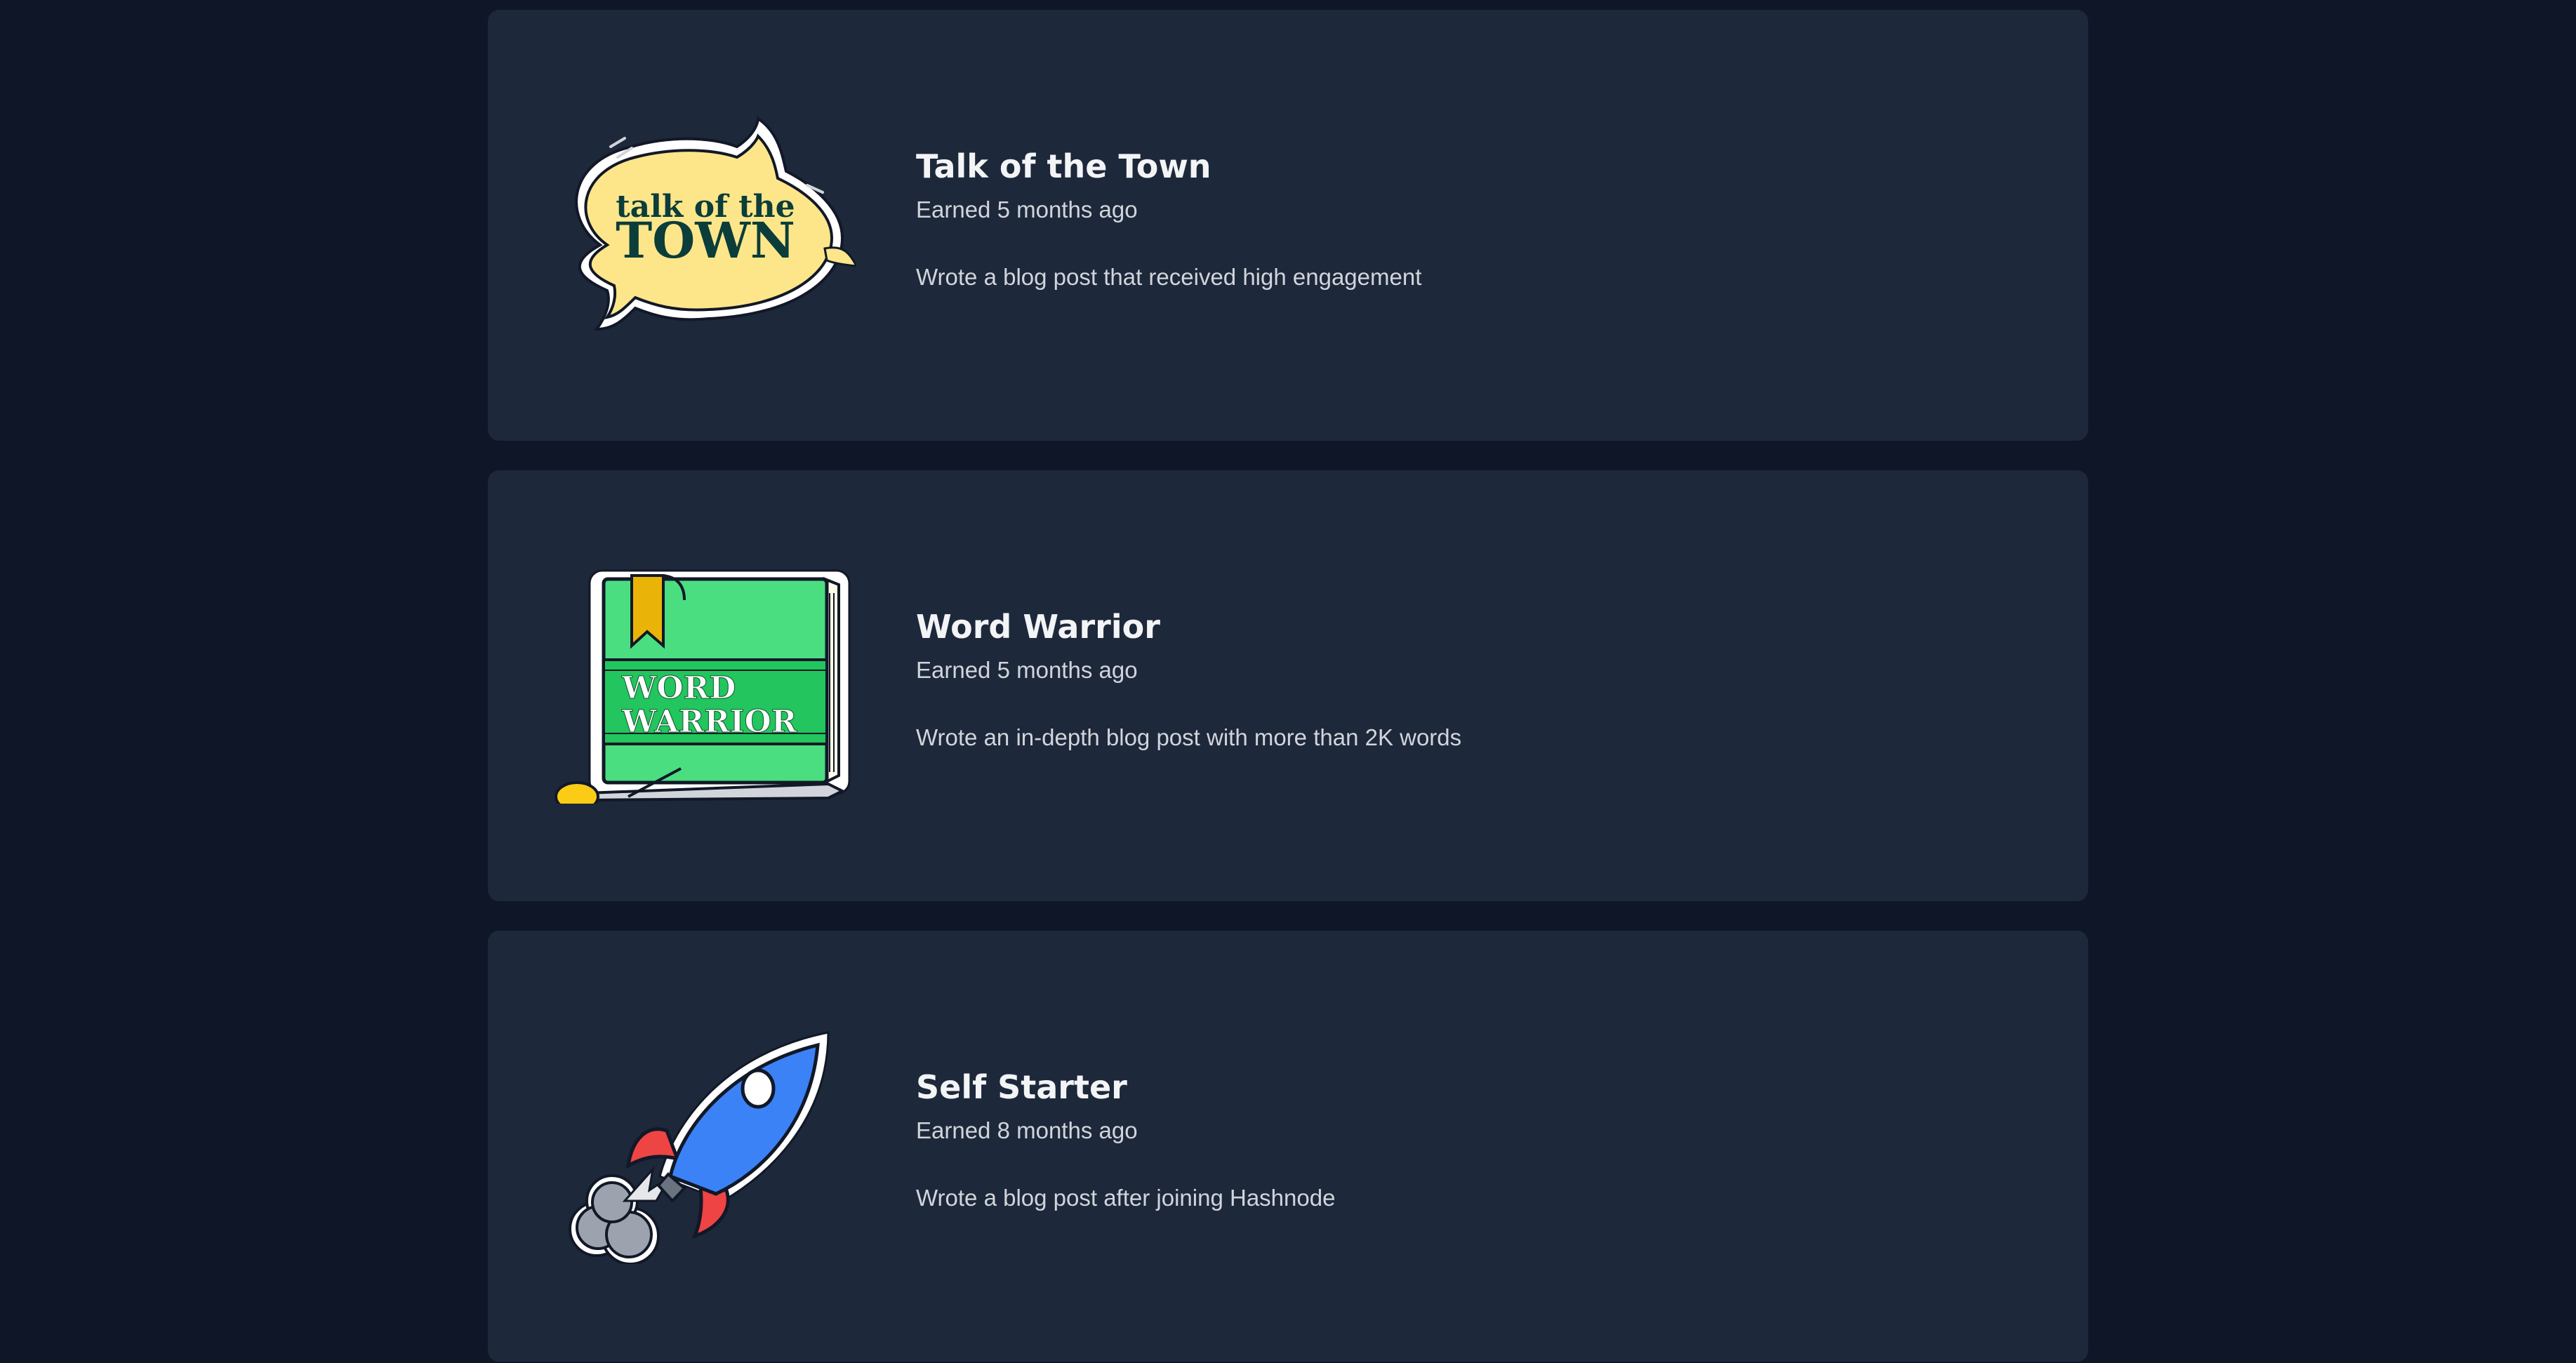 Image resolution: width=2576 pixels, height=1363 pixels. What do you see at coordinates (1064, 166) in the screenshot?
I see `badge-title: Talk of the Town` at bounding box center [1064, 166].